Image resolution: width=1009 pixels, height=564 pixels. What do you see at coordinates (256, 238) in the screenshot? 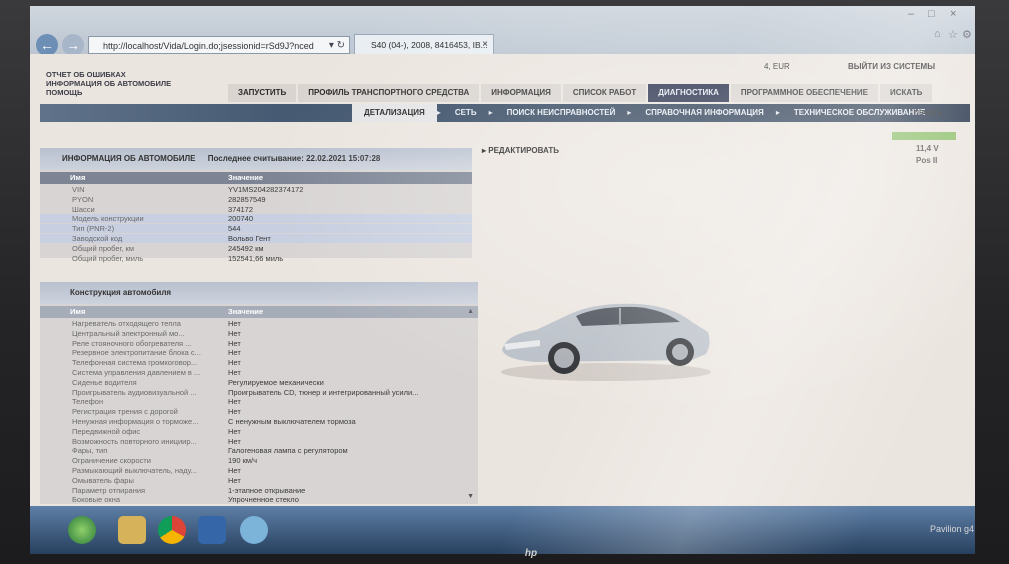
I see `table-row: Заводской код Вольво Гент` at bounding box center [256, 238].